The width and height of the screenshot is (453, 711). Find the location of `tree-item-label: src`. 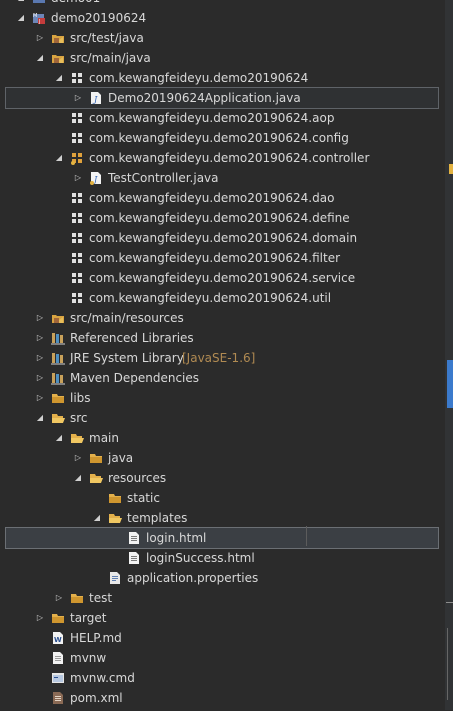

tree-item-label: src is located at coordinates (79, 418).